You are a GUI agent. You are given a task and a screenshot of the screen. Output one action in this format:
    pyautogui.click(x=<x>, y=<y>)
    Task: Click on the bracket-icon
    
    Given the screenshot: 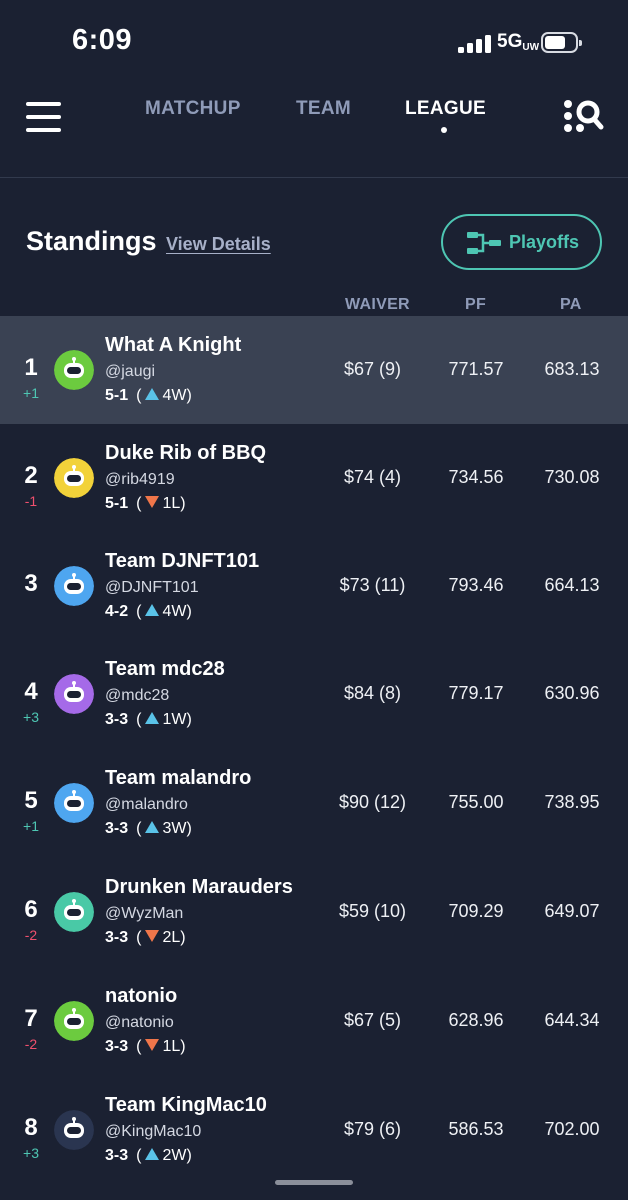 What is the action you would take?
    pyautogui.click(x=484, y=243)
    